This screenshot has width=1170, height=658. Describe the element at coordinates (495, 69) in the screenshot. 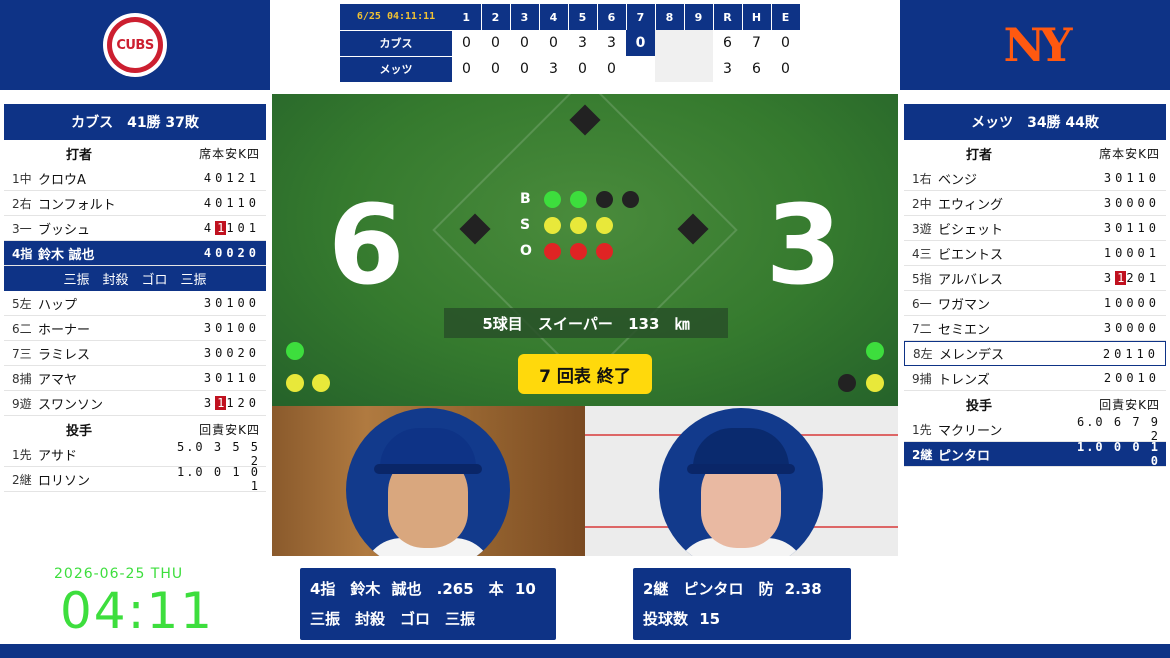

I see `home-inning-score: 0` at that location.